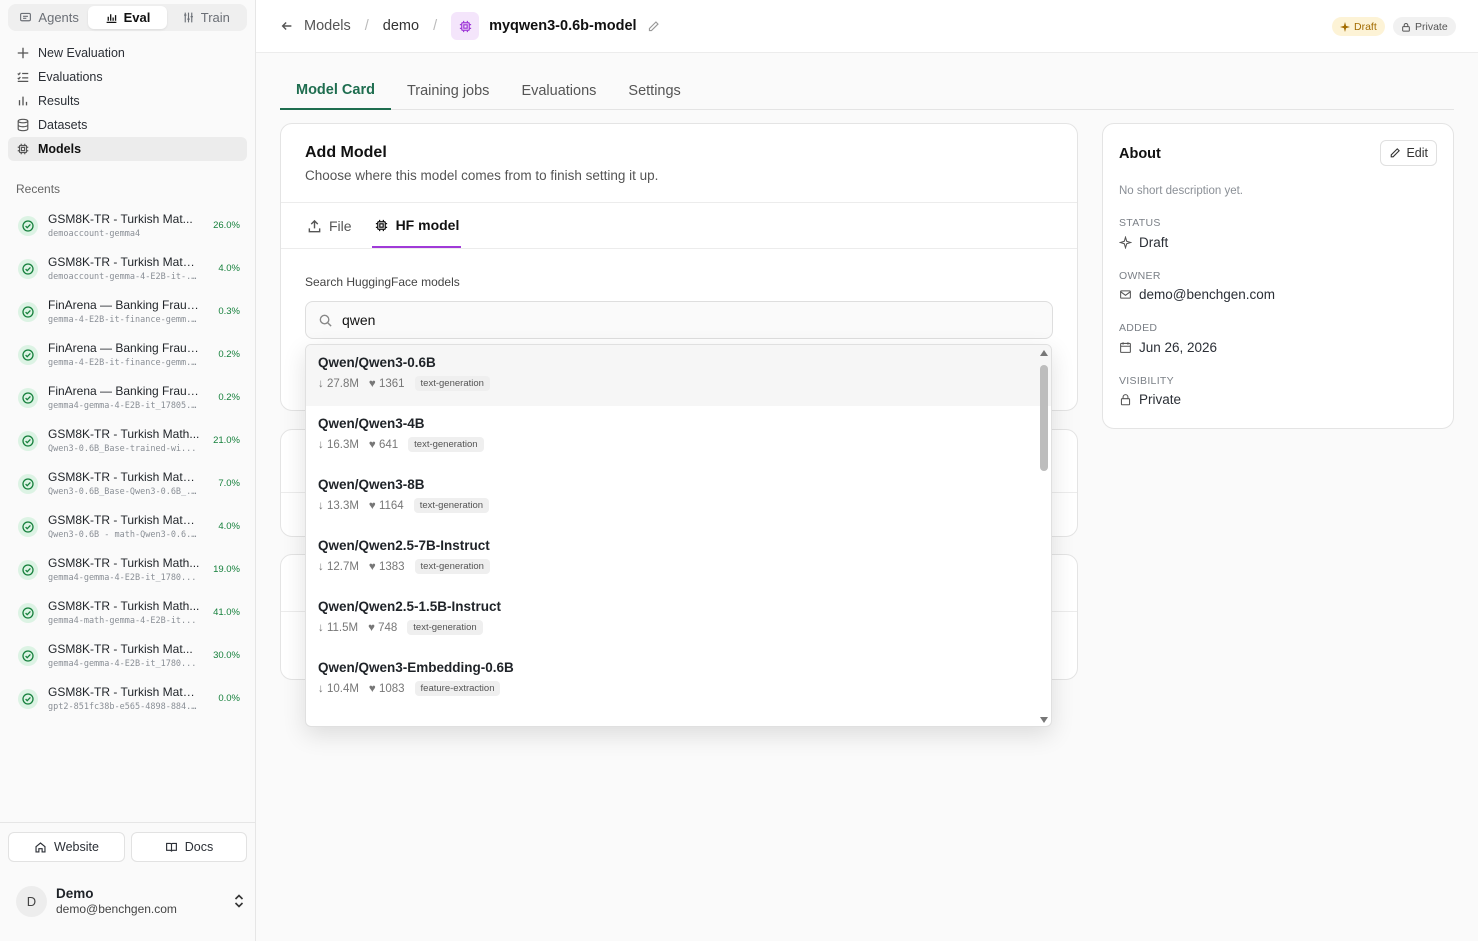 This screenshot has height=941, width=1478. What do you see at coordinates (653, 26) in the screenshot?
I see `pencil-icon` at bounding box center [653, 26].